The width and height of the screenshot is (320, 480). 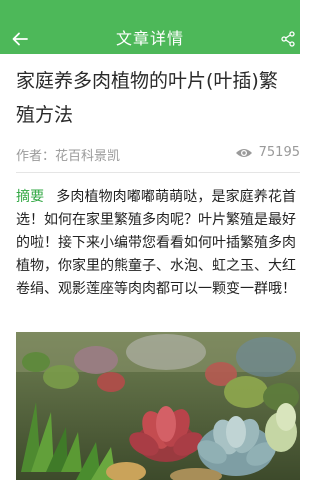 I want to click on page-title: 文章详情, so click(x=149, y=38).